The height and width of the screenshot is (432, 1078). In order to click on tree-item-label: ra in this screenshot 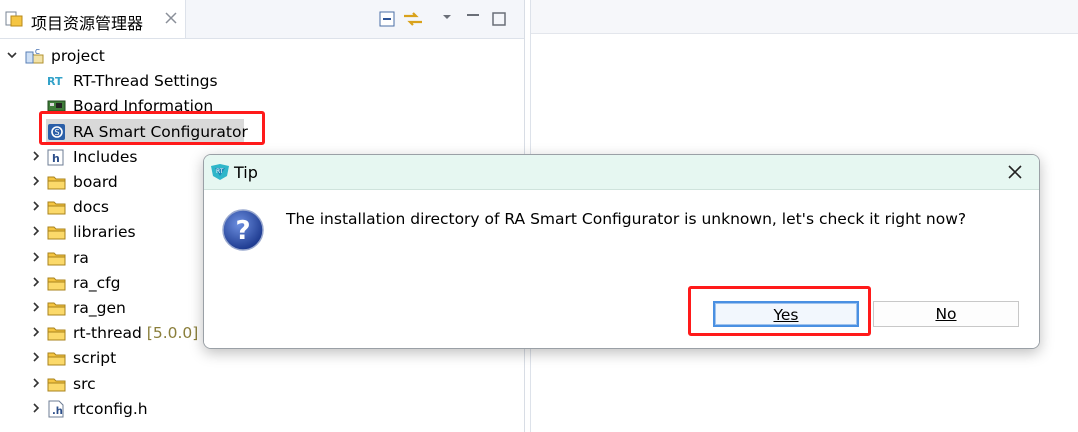, I will do `click(81, 258)`.